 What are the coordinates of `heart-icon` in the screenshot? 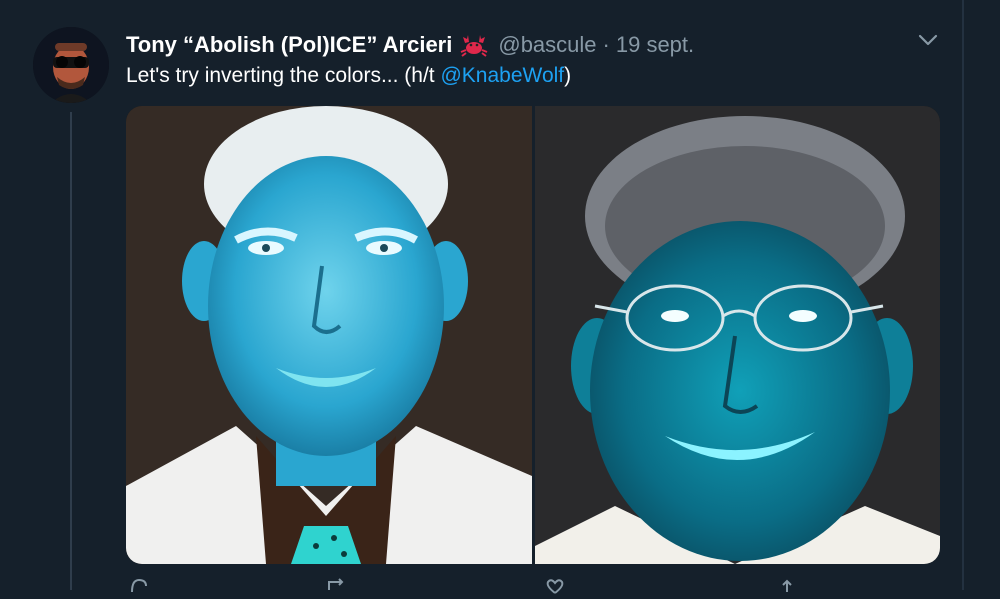 It's located at (555, 586).